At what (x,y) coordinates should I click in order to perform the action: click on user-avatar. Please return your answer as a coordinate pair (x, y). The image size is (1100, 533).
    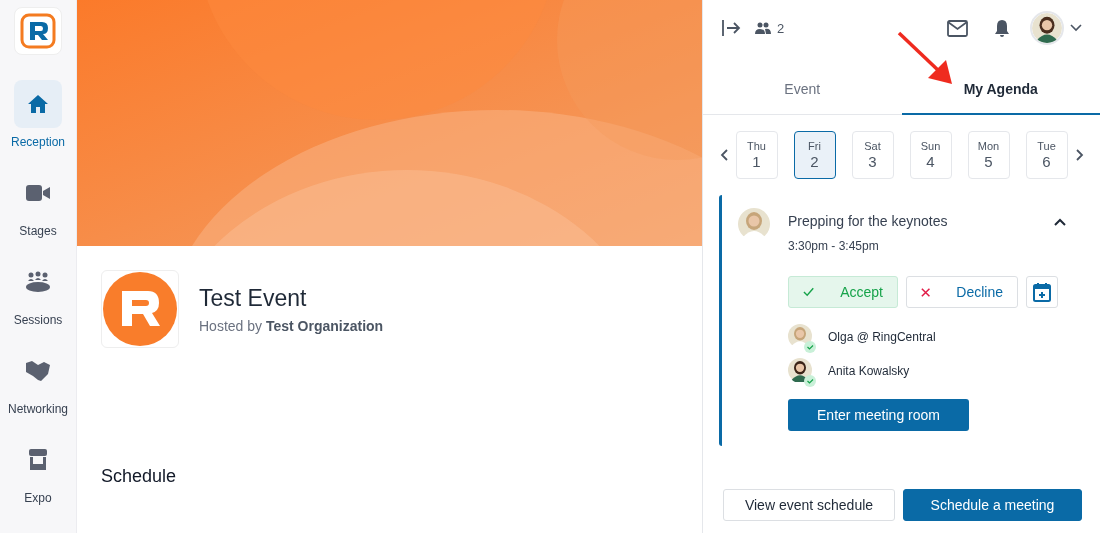
    Looking at the image, I should click on (1047, 28).